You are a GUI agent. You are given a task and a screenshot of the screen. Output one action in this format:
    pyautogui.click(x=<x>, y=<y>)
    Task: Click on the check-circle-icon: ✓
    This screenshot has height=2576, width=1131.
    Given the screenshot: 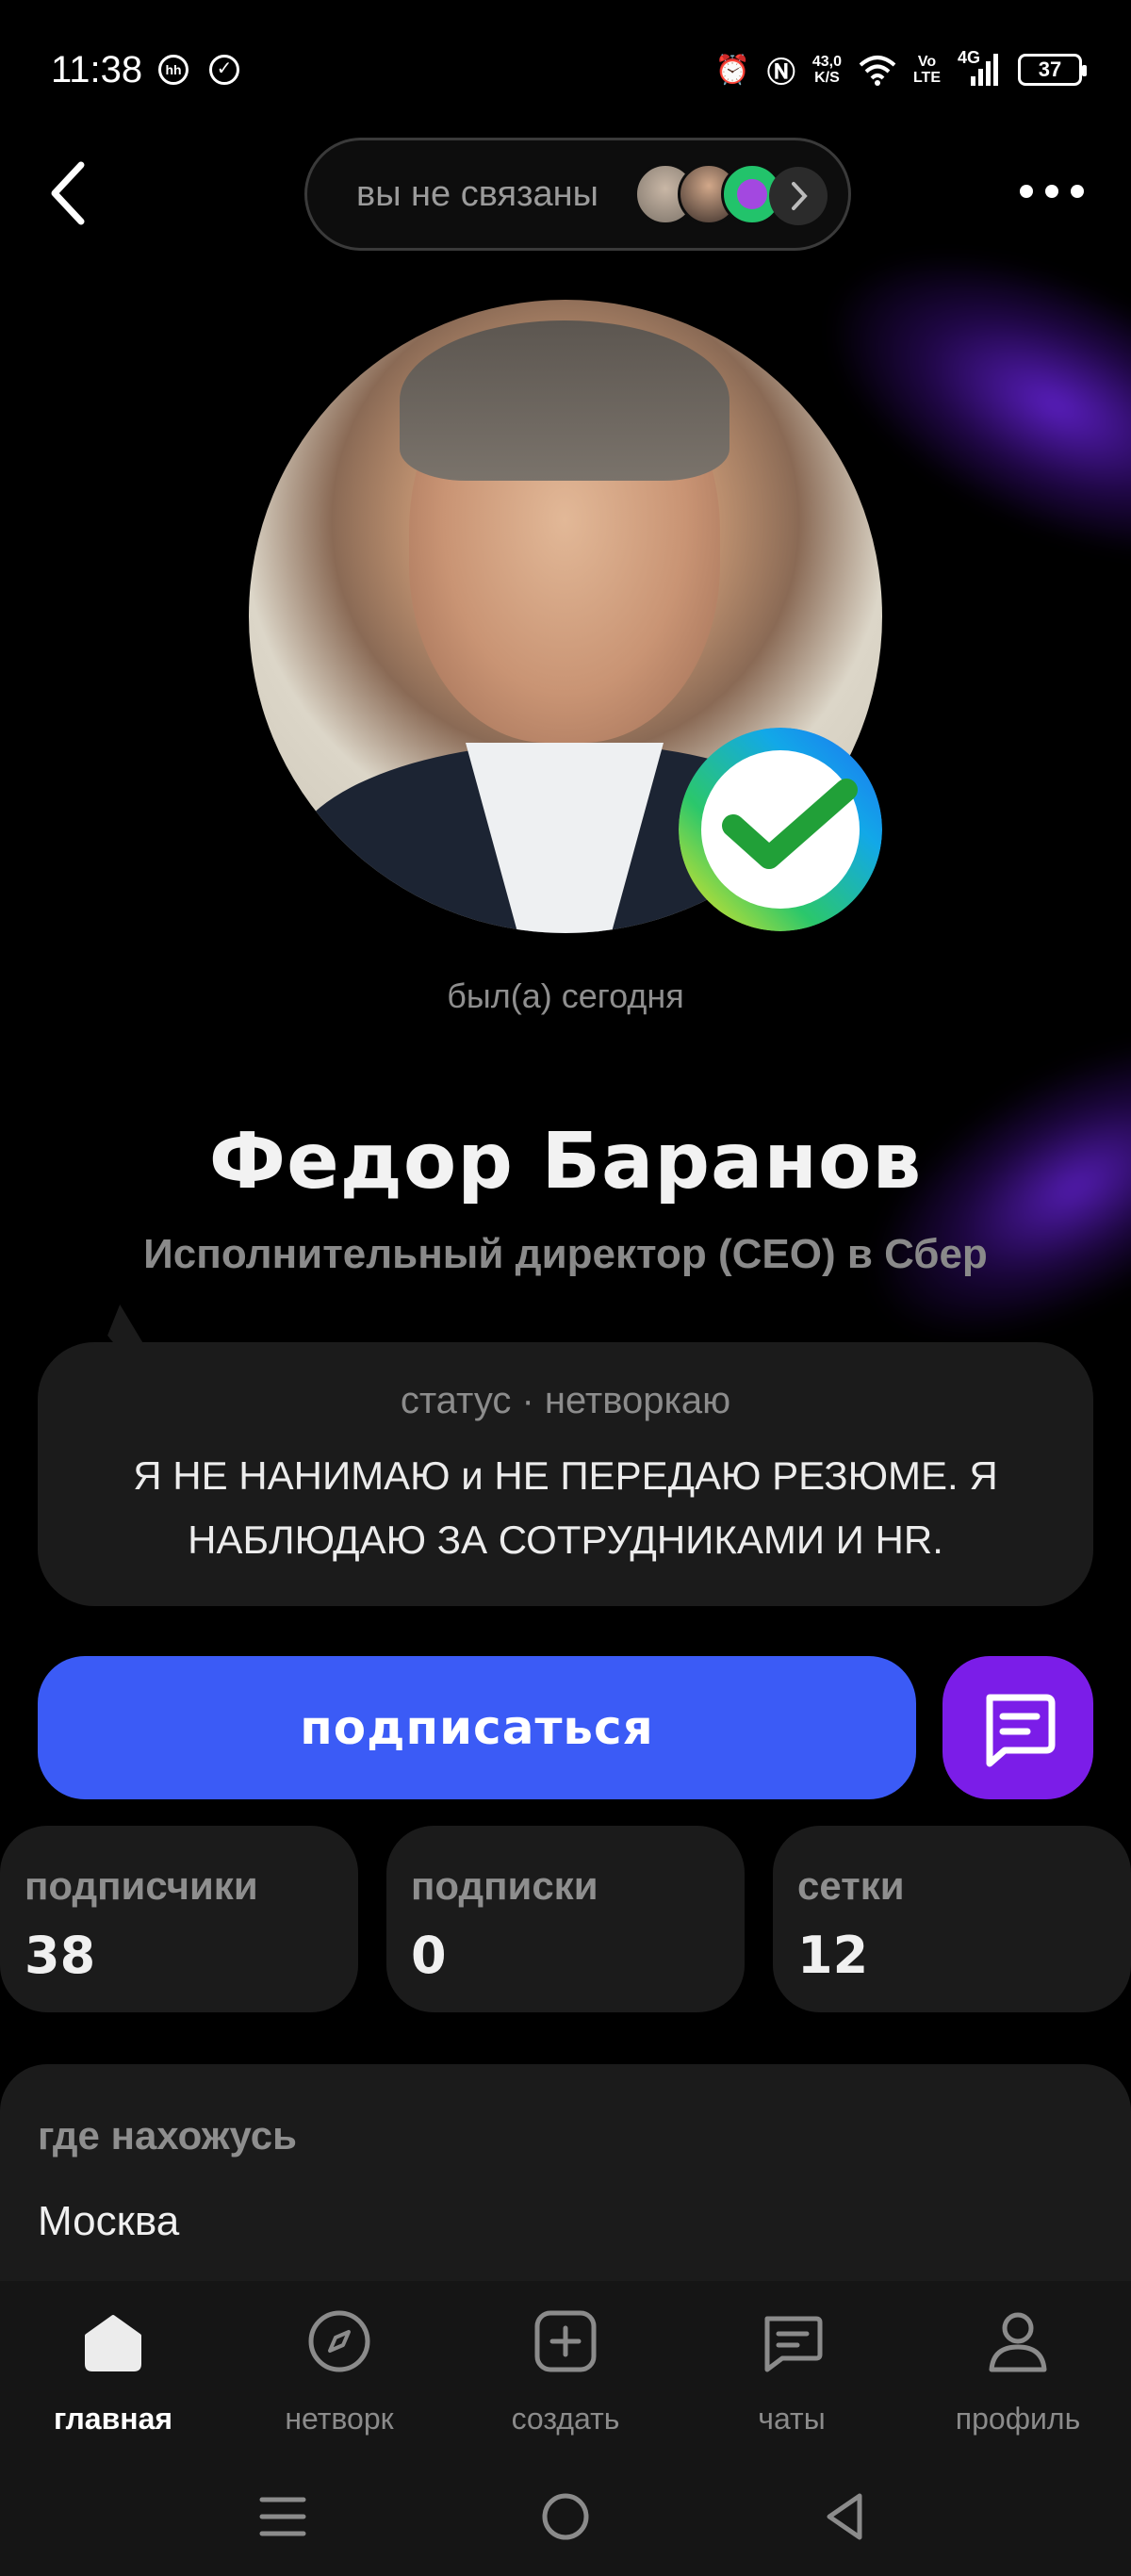 What is the action you would take?
    pyautogui.click(x=224, y=70)
    